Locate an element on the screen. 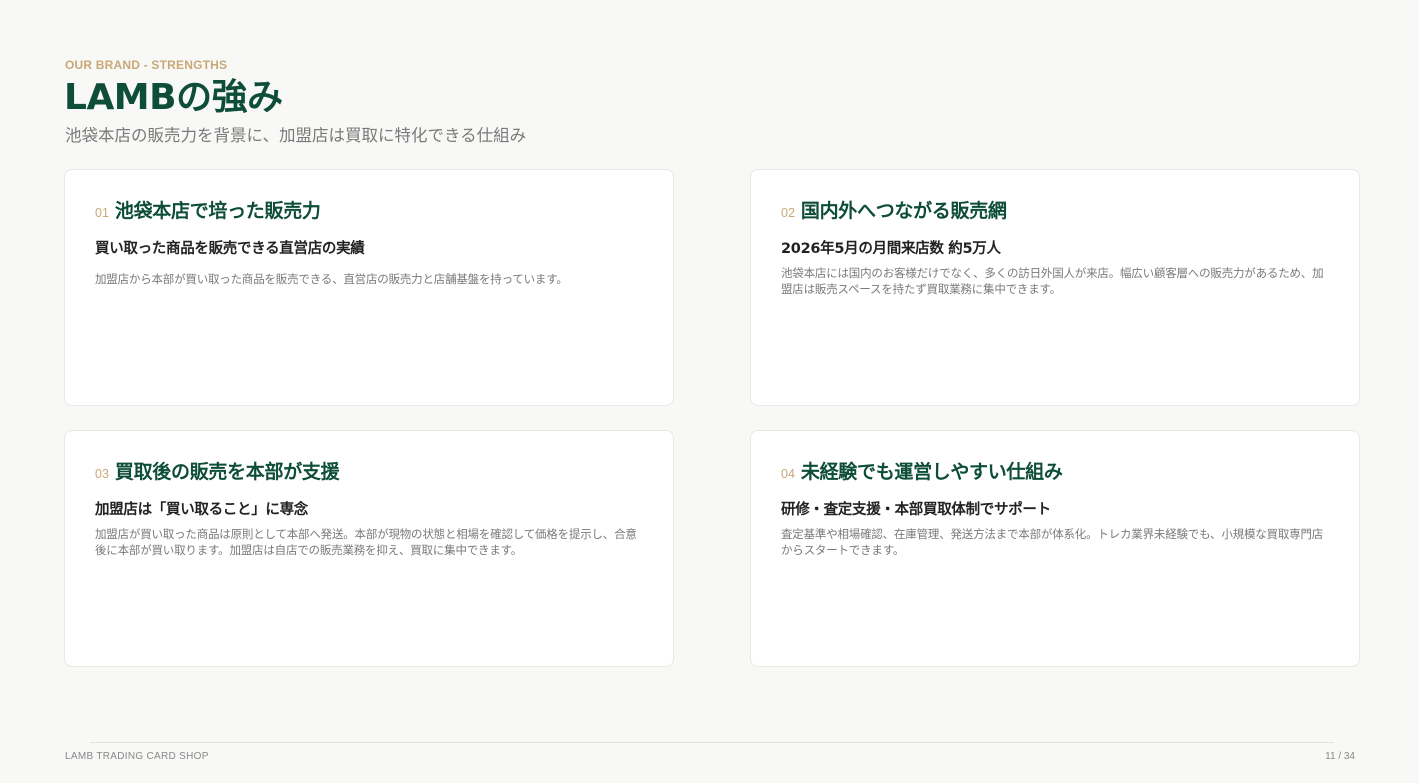 The width and height of the screenshot is (1419, 783). card-heading: 01 池袋本店で培った販売力 is located at coordinates (369, 211).